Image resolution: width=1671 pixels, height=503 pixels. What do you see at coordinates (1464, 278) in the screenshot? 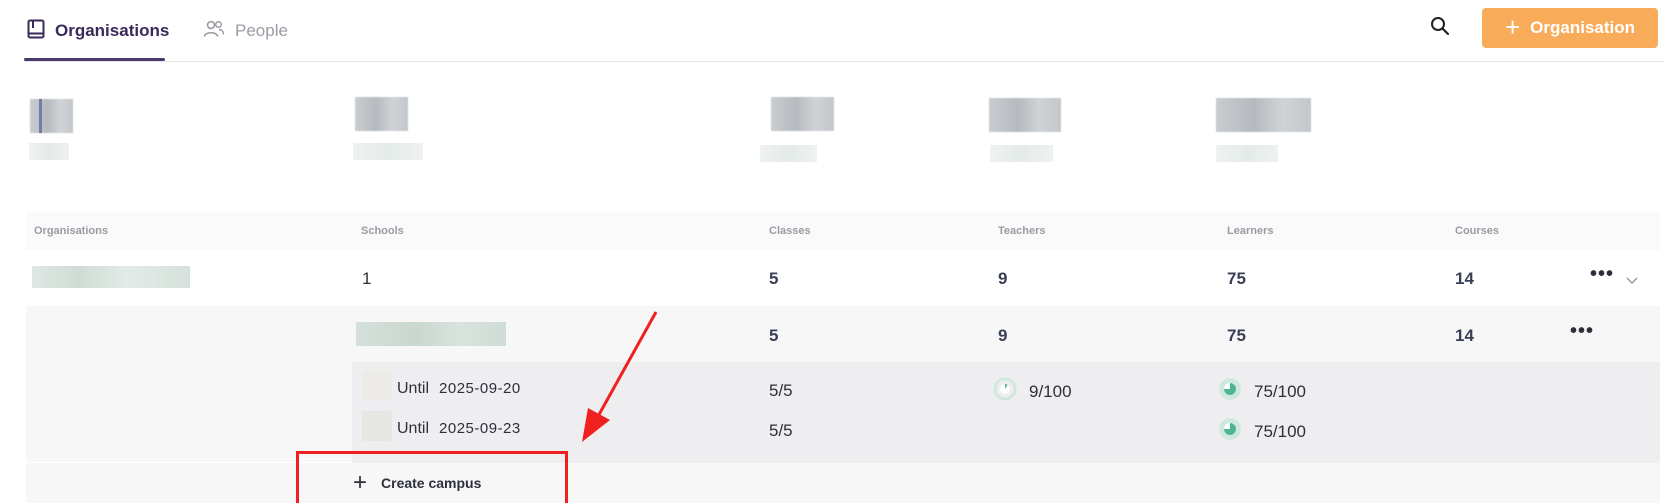
I see `org-courses-count: 14` at bounding box center [1464, 278].